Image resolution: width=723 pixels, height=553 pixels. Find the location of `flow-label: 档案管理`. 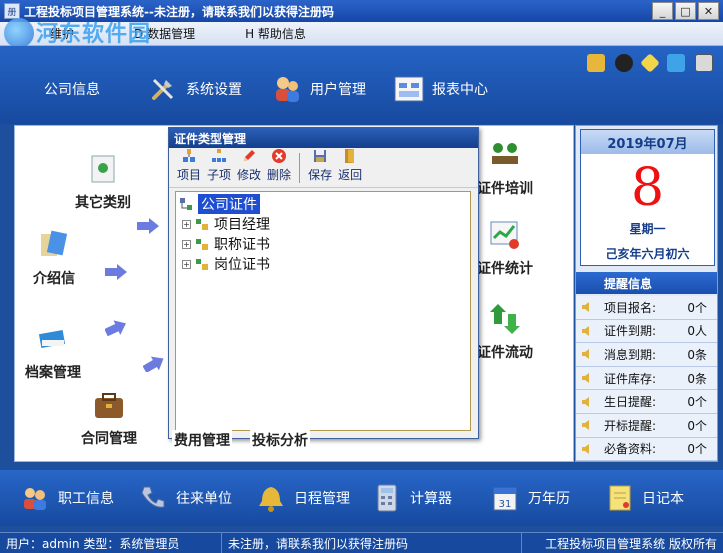

flow-label: 档案管理 is located at coordinates (53, 373).